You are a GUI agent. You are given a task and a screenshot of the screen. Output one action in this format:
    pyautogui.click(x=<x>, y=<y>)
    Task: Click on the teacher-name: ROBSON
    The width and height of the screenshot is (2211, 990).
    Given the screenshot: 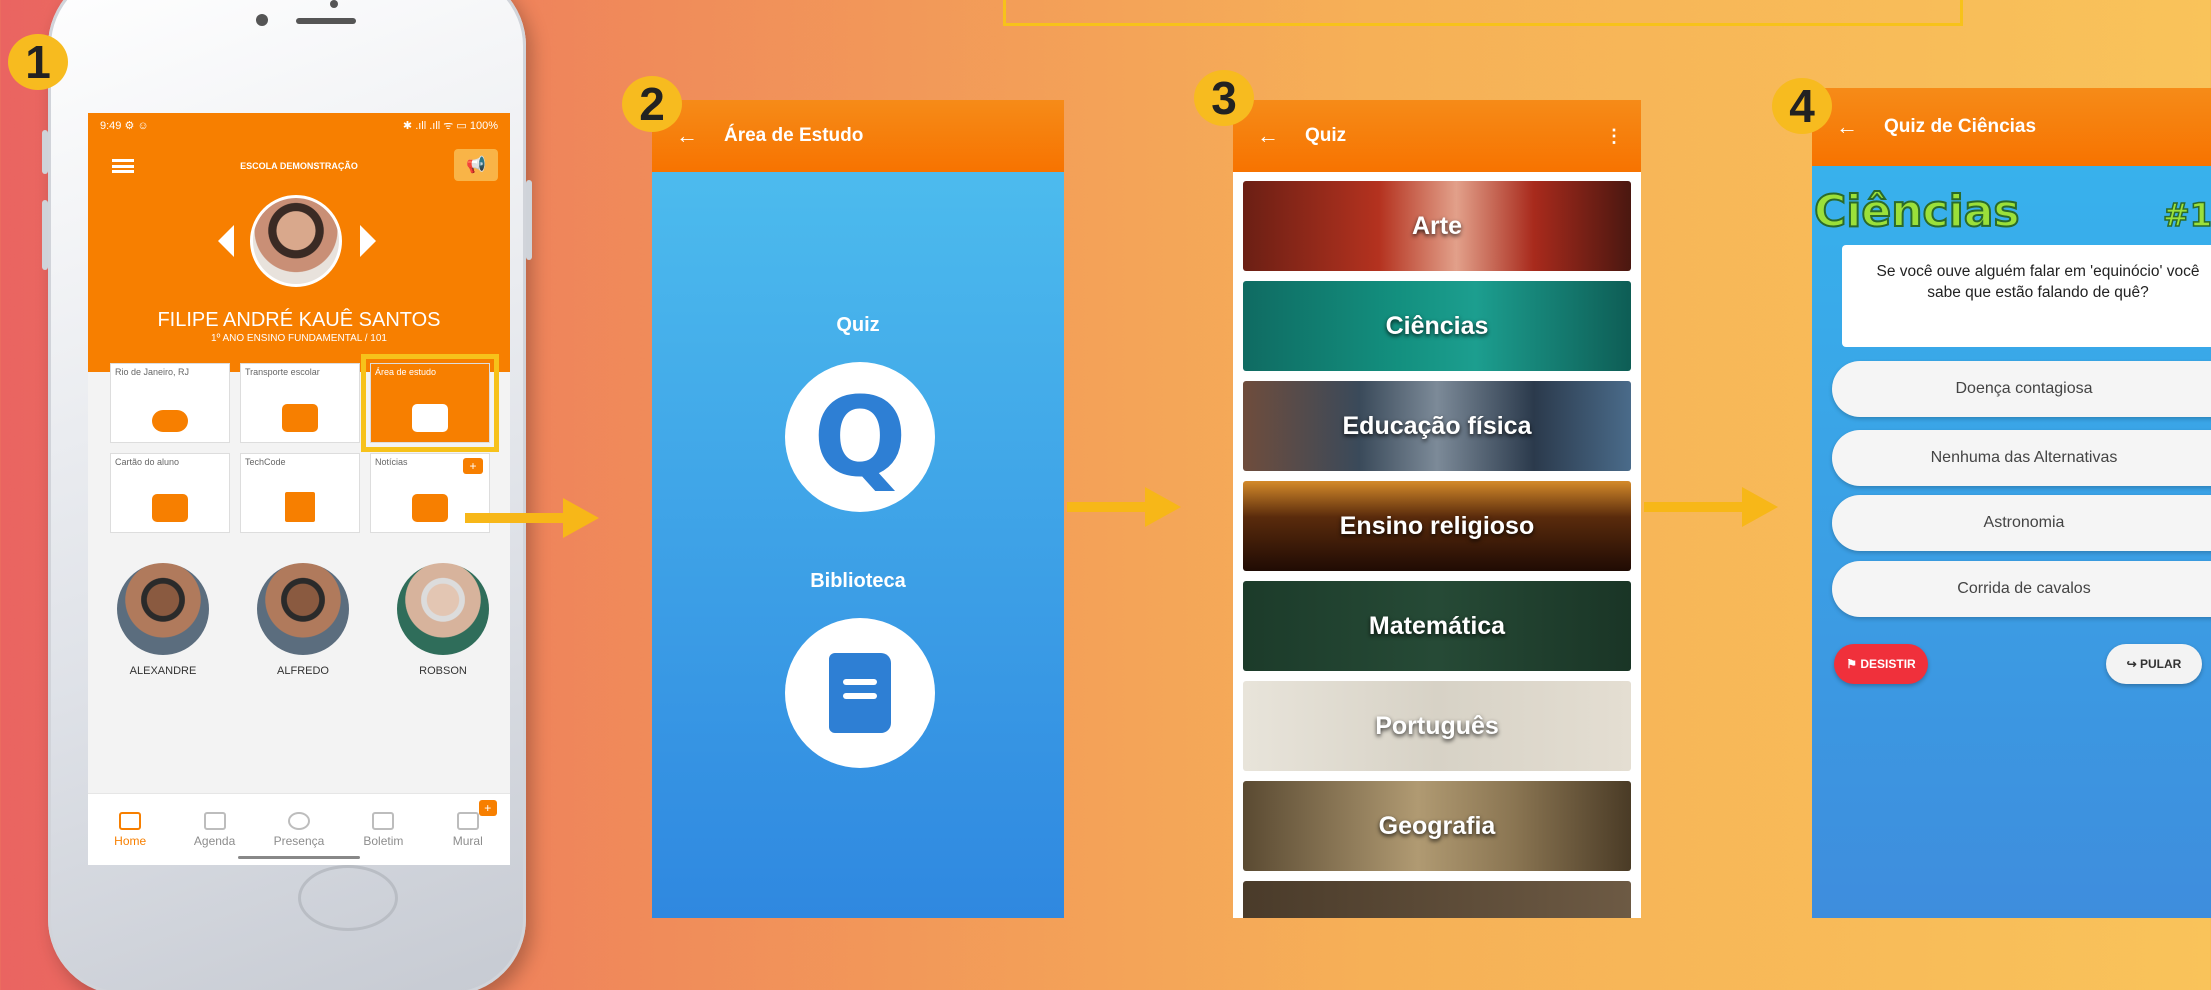 What is the action you would take?
    pyautogui.click(x=443, y=671)
    